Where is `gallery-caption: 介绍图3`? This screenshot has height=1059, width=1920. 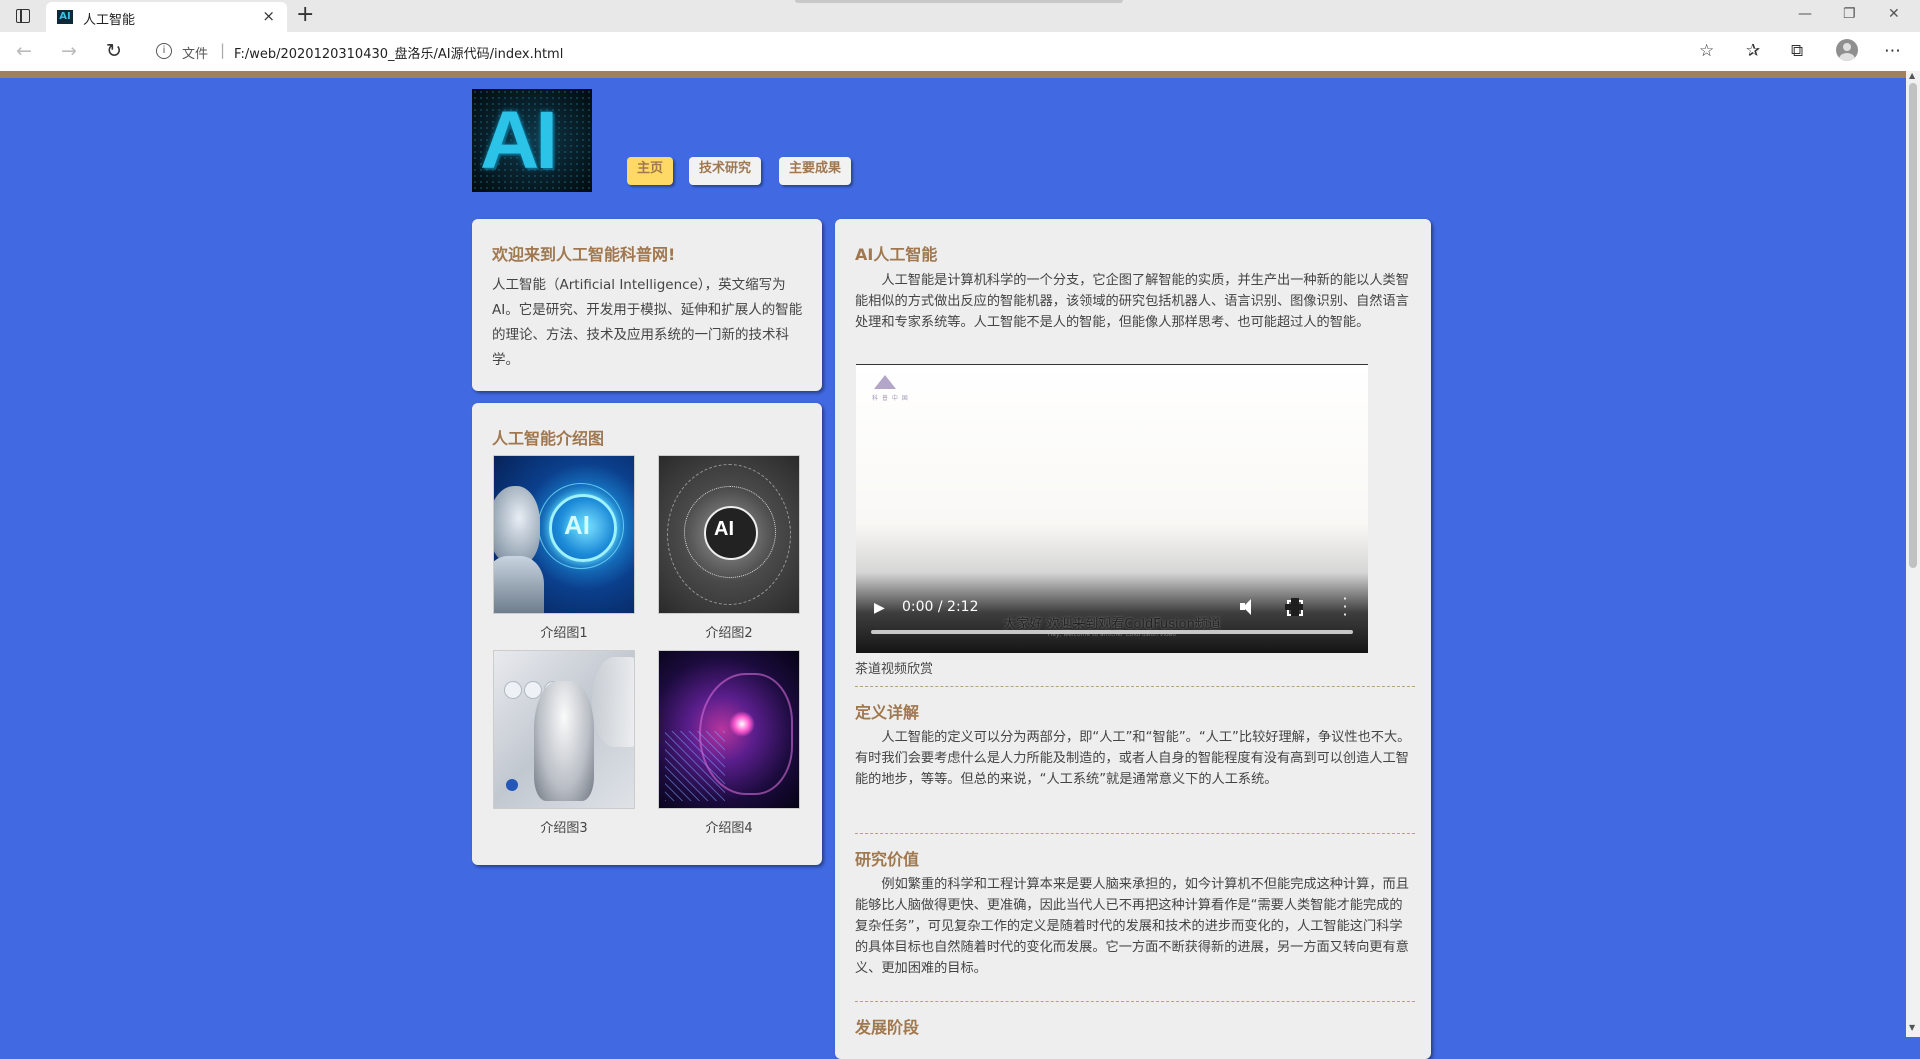
gallery-caption: 介绍图3 is located at coordinates (564, 828).